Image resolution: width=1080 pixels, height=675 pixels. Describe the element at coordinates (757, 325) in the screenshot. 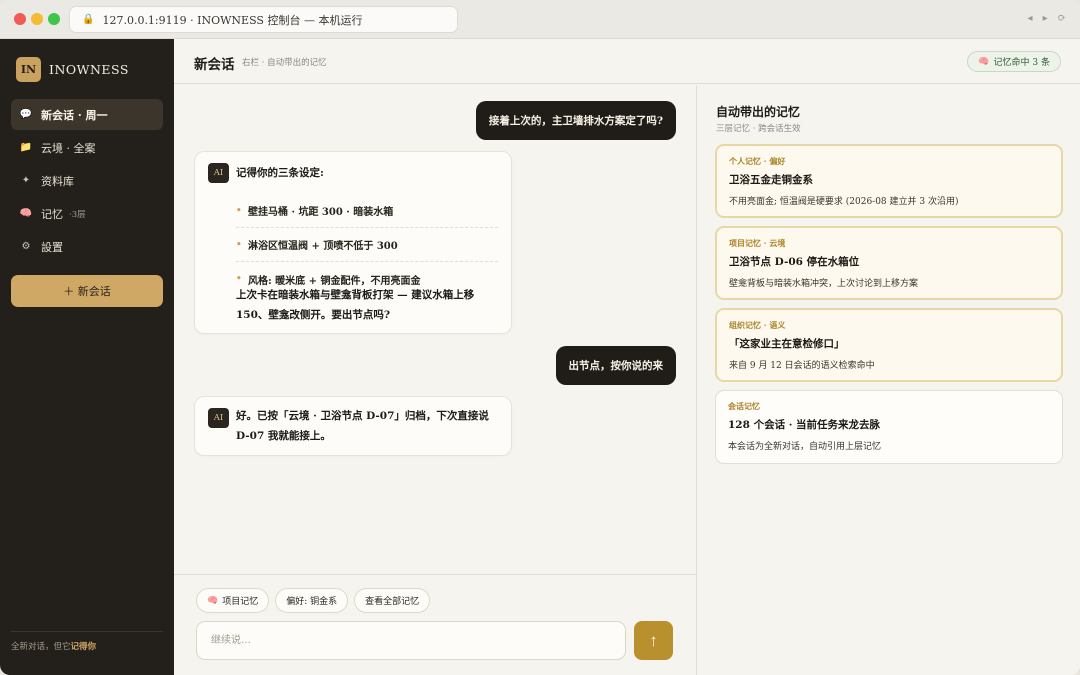

I see `memory-kind: 组织记忆 · 语义` at that location.